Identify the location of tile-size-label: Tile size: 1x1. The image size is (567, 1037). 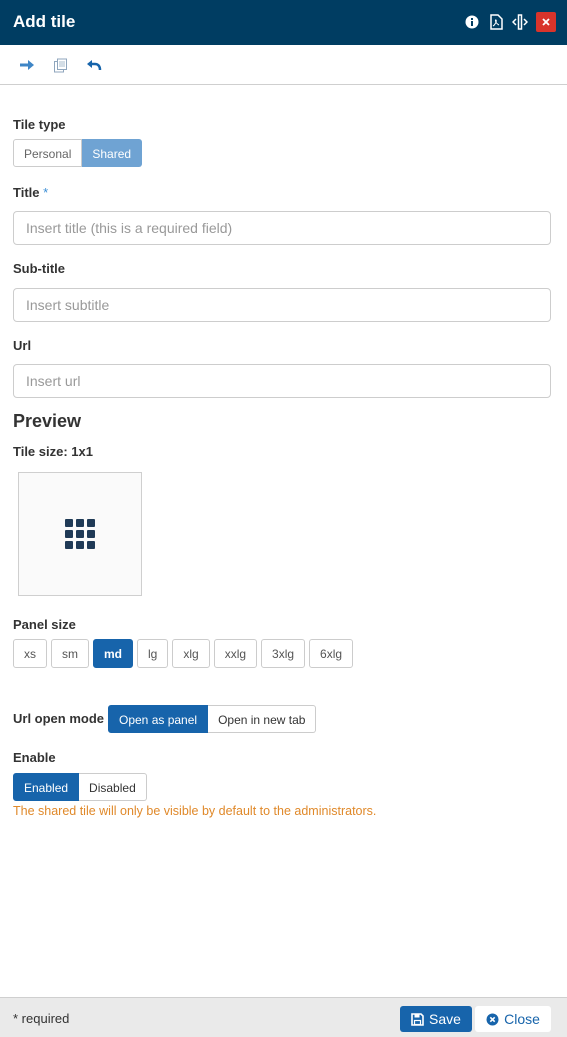
(53, 451).